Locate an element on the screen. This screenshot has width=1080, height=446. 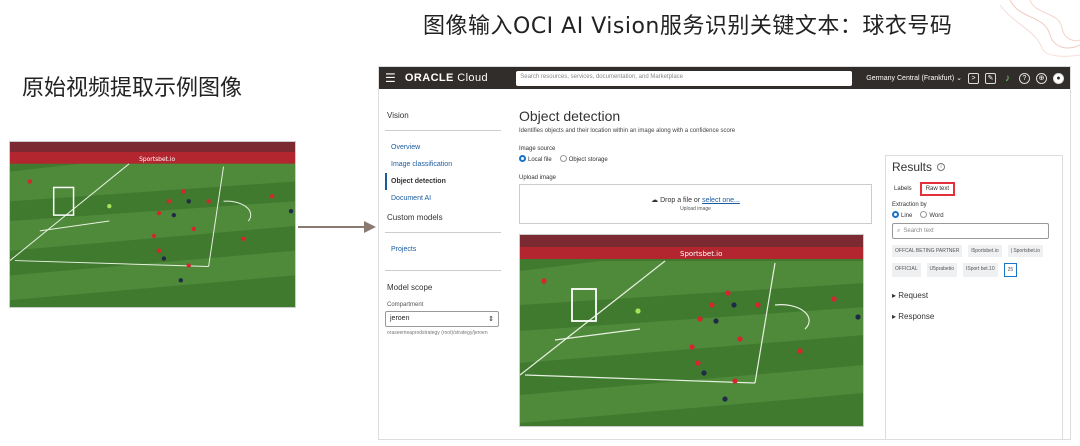
sidebar-item-projects: Projects is located at coordinates (445, 249).